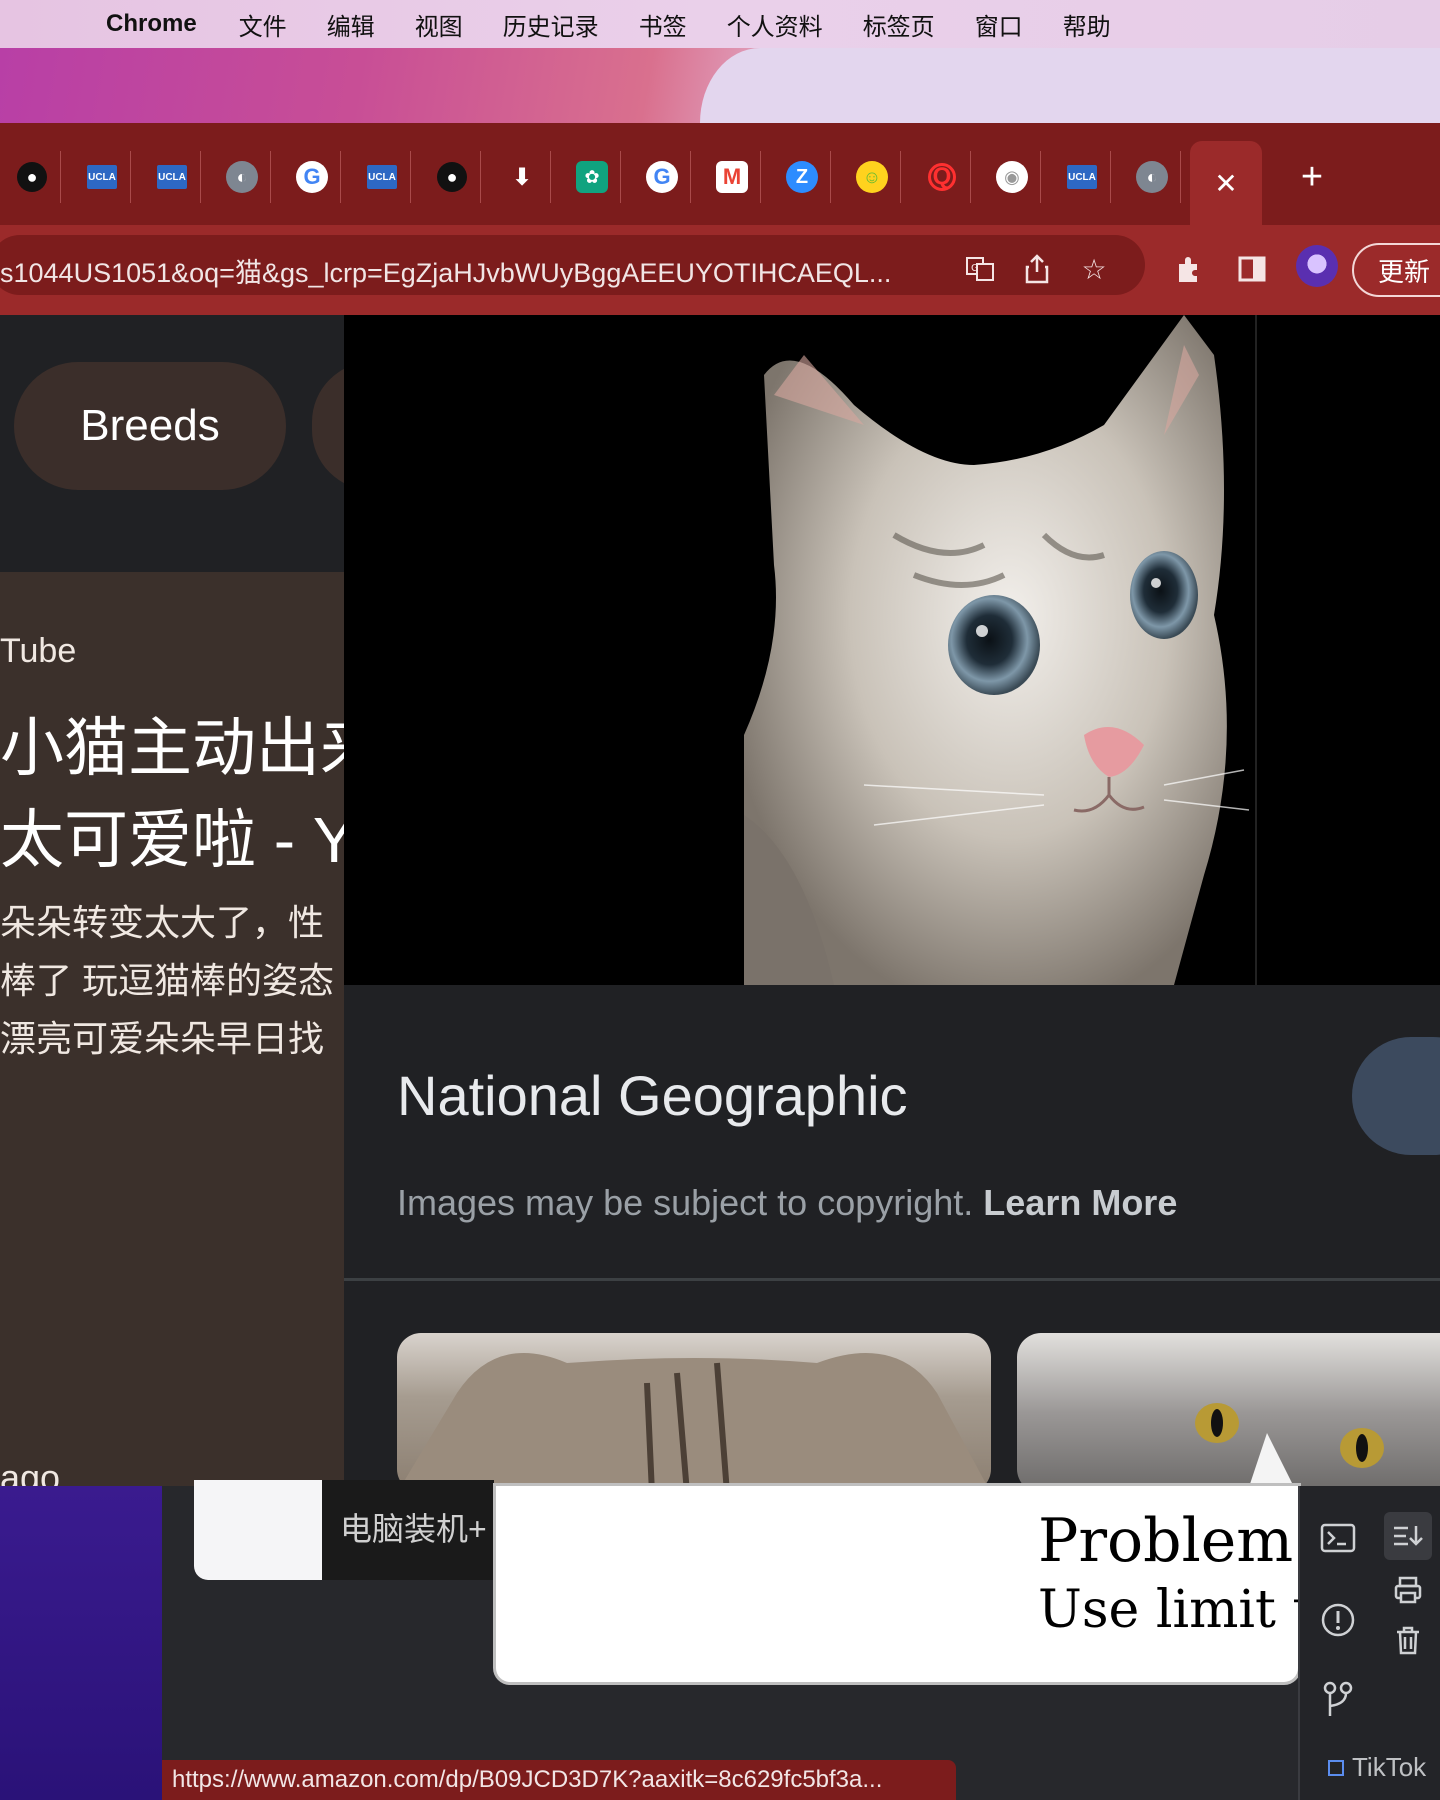 This screenshot has width=1440, height=1800. Describe the element at coordinates (162, 1038) in the screenshot. I see `snippet-line: 漂亮可爱朵朵早日找` at that location.